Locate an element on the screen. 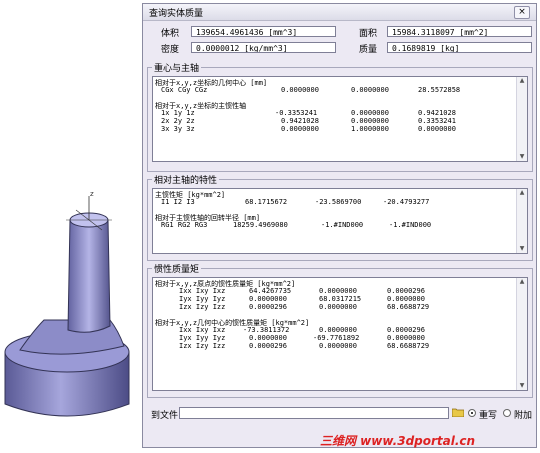  cog-y: 0.0000000 is located at coordinates (370, 90).